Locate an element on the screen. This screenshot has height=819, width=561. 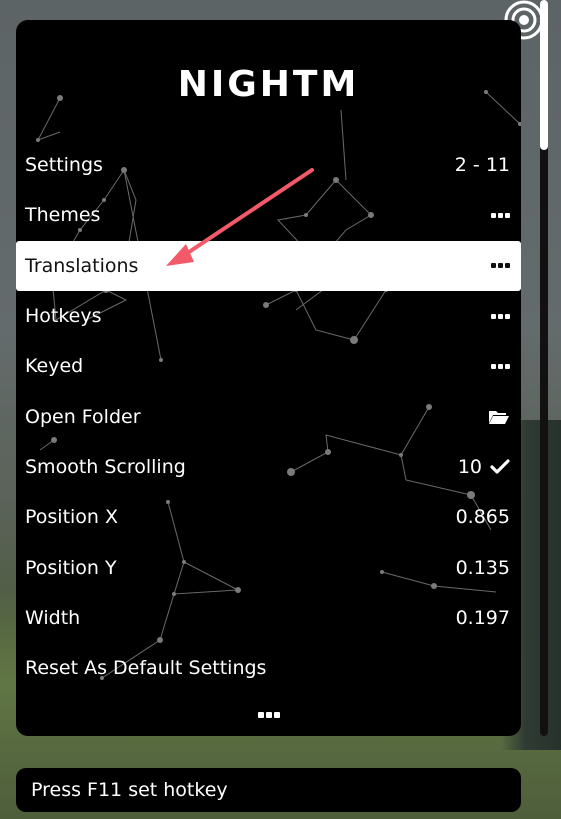
menu-item-value: 2 - 11 is located at coordinates (482, 165).